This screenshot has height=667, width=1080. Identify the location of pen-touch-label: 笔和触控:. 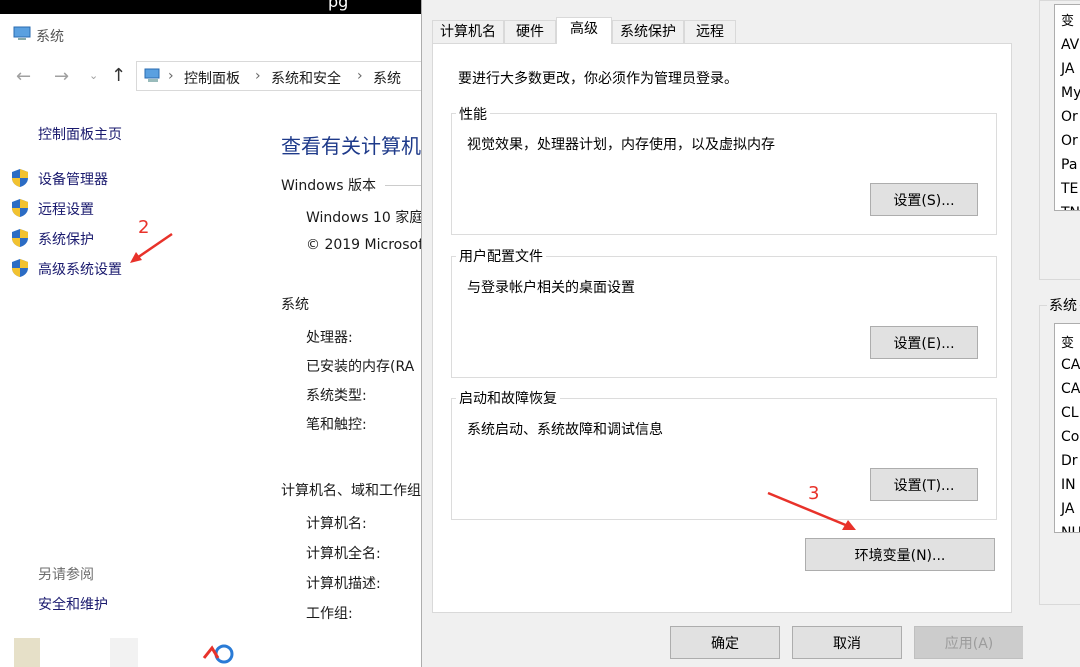
(336, 425).